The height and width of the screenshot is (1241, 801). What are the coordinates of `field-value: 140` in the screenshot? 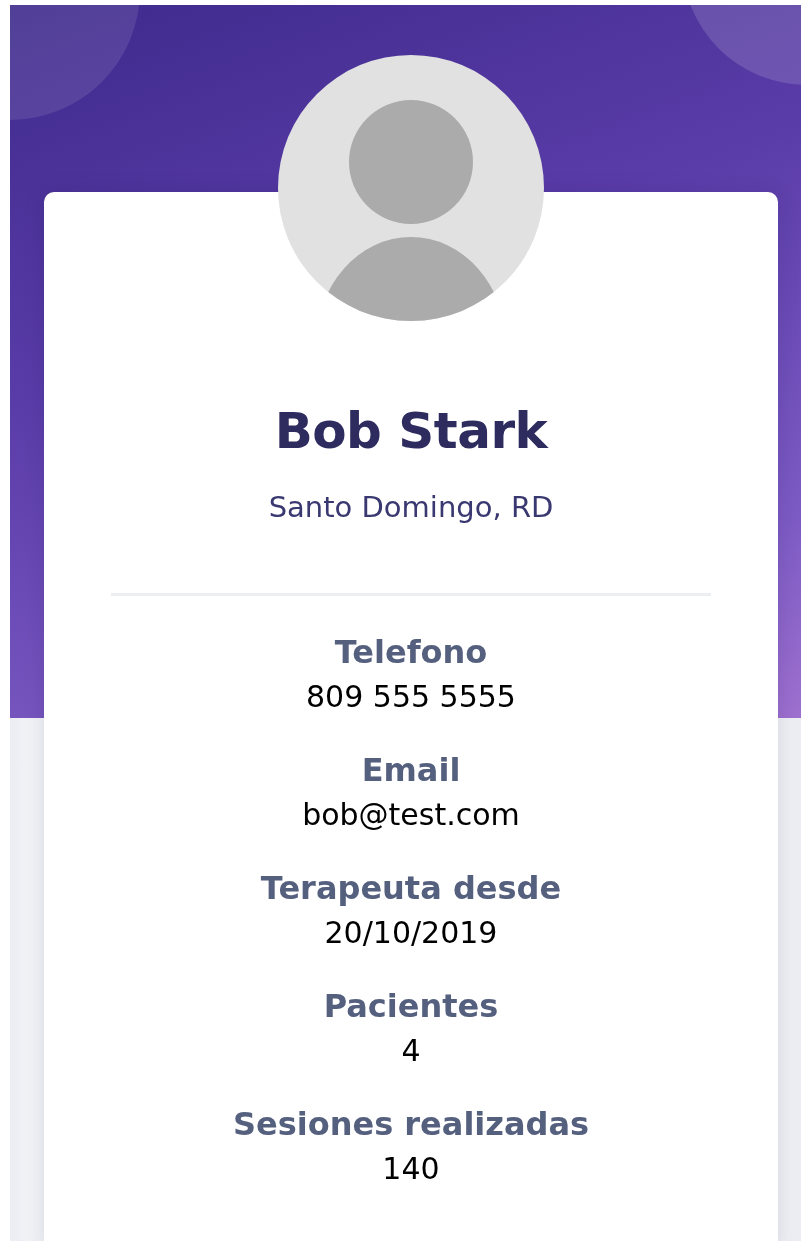 It's located at (411, 1169).